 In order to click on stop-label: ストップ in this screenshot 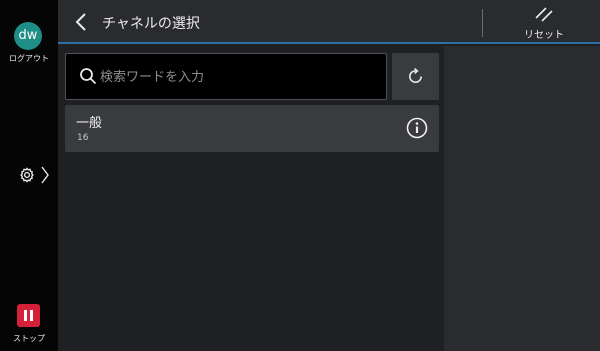, I will do `click(29, 338)`.